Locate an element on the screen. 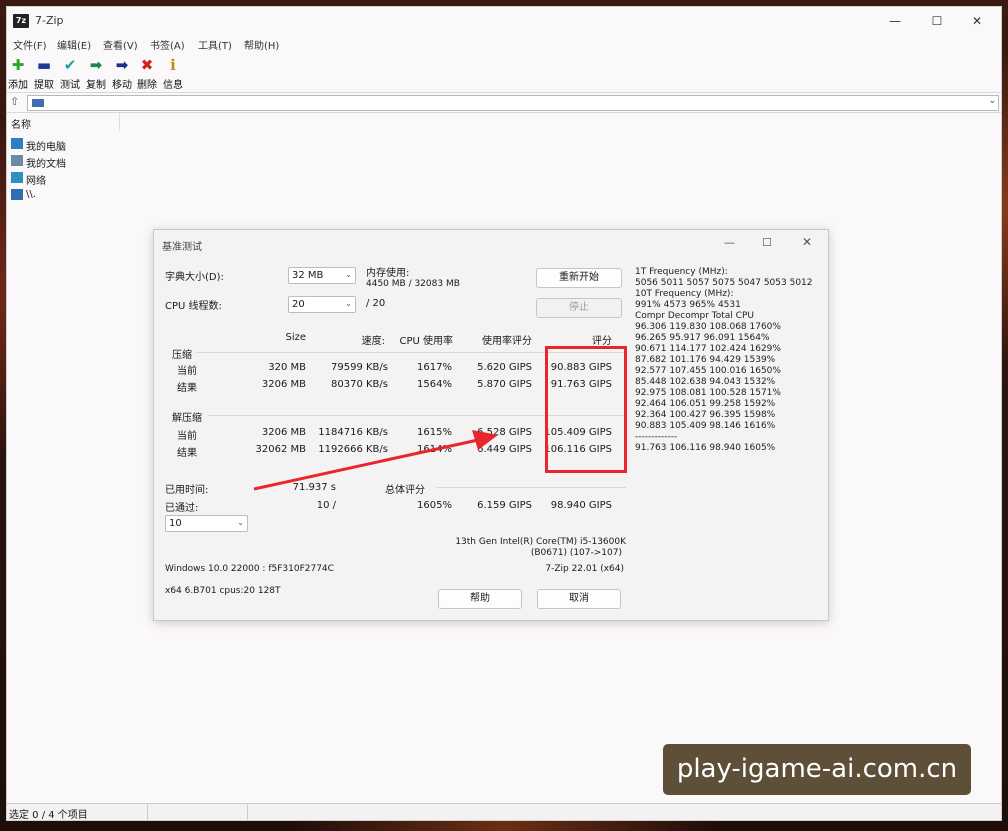 The image size is (1008, 831). menu-file: 文件(F) is located at coordinates (30, 44).